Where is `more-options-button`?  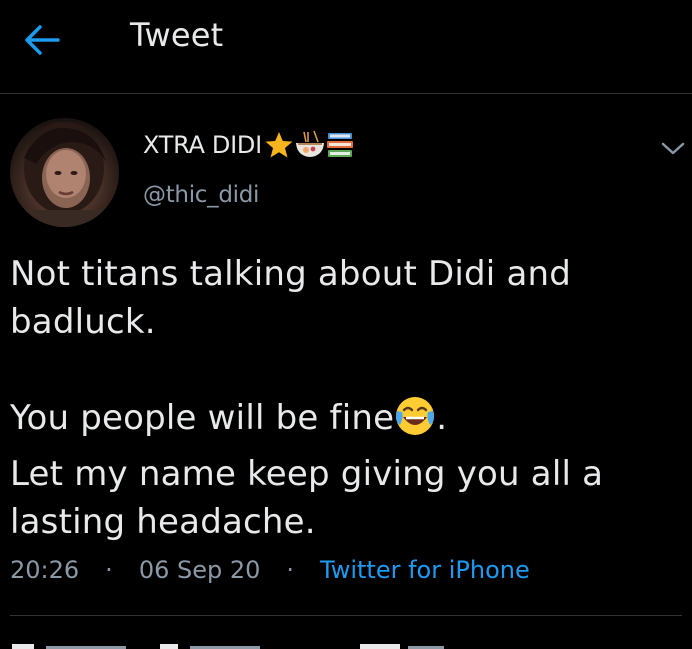
more-options-button is located at coordinates (673, 148).